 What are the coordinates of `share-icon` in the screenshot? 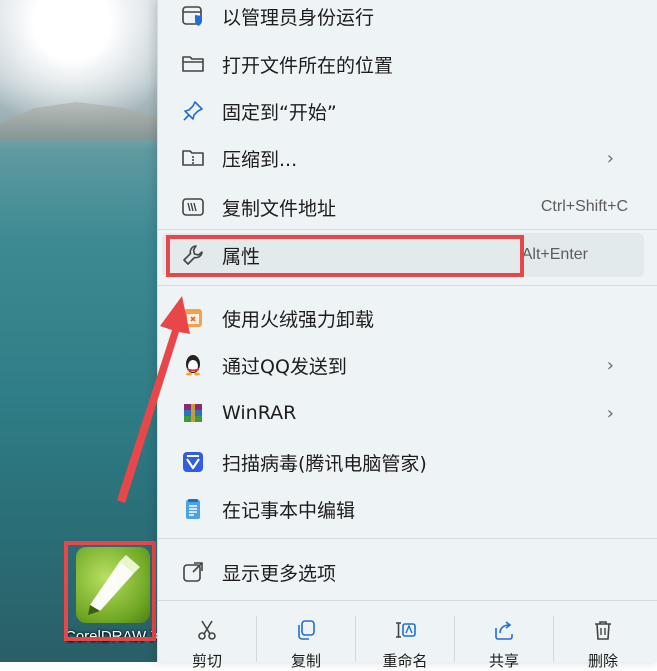 It's located at (504, 630).